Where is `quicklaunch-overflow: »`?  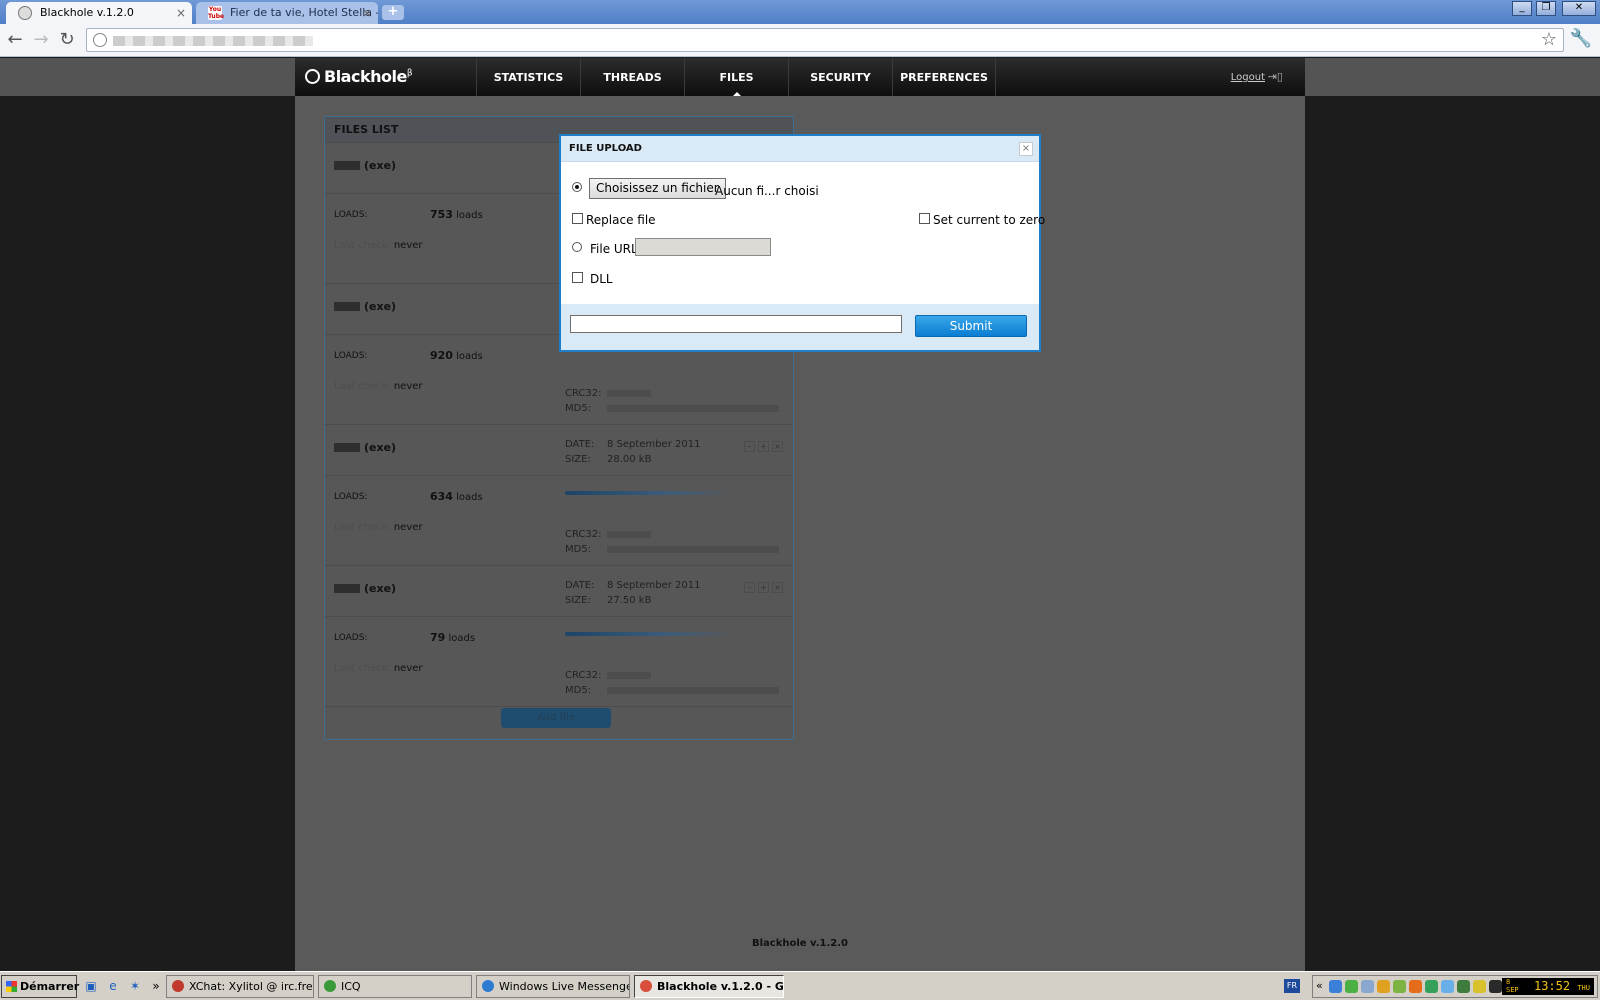
quicklaunch-overflow: » is located at coordinates (156, 986).